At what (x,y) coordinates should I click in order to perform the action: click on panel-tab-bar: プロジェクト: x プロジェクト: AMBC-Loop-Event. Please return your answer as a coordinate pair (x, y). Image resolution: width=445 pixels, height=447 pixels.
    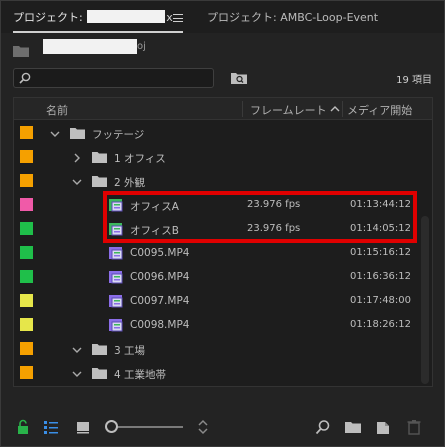
    Looking at the image, I should click on (222, 17).